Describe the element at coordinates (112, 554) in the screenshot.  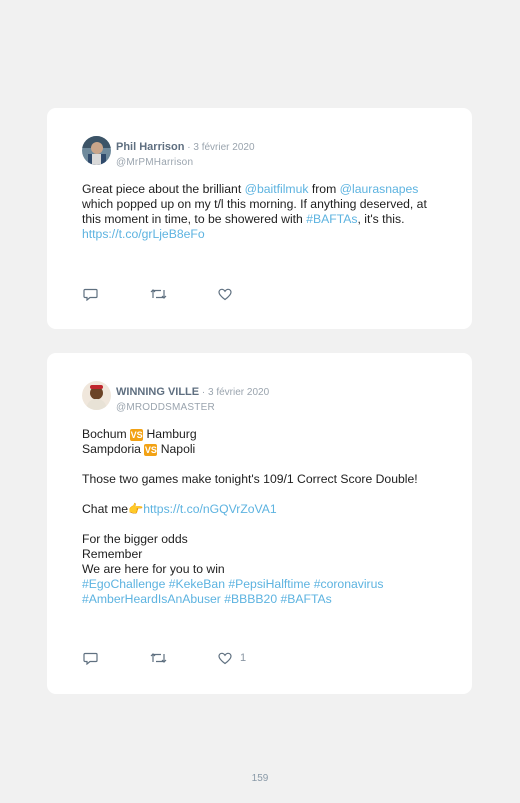
I see `text-line: Remember` at that location.